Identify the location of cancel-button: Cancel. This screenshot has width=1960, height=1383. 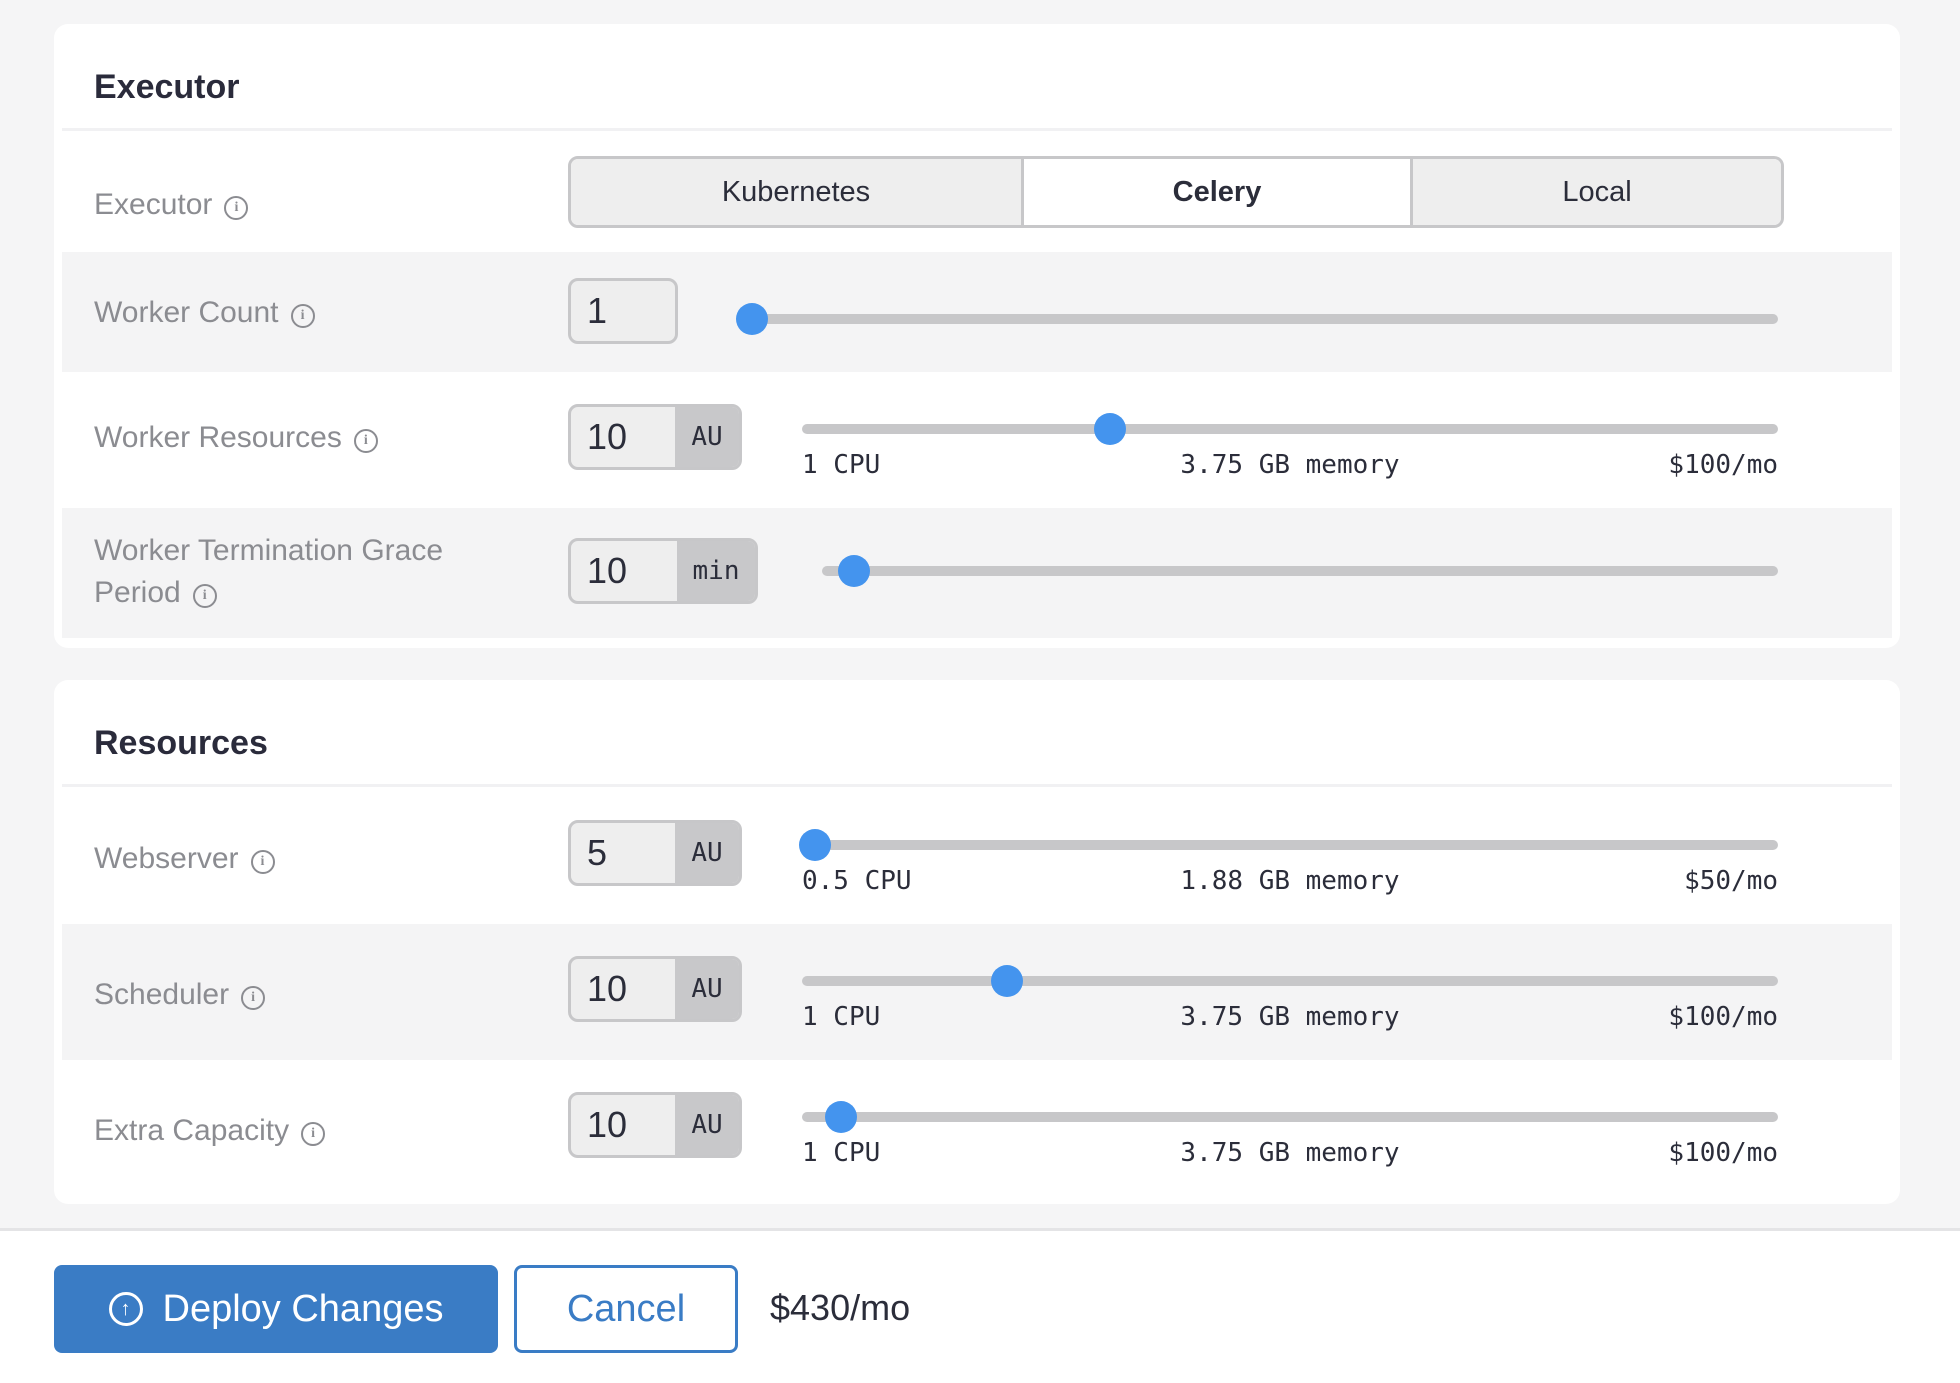
(626, 1309).